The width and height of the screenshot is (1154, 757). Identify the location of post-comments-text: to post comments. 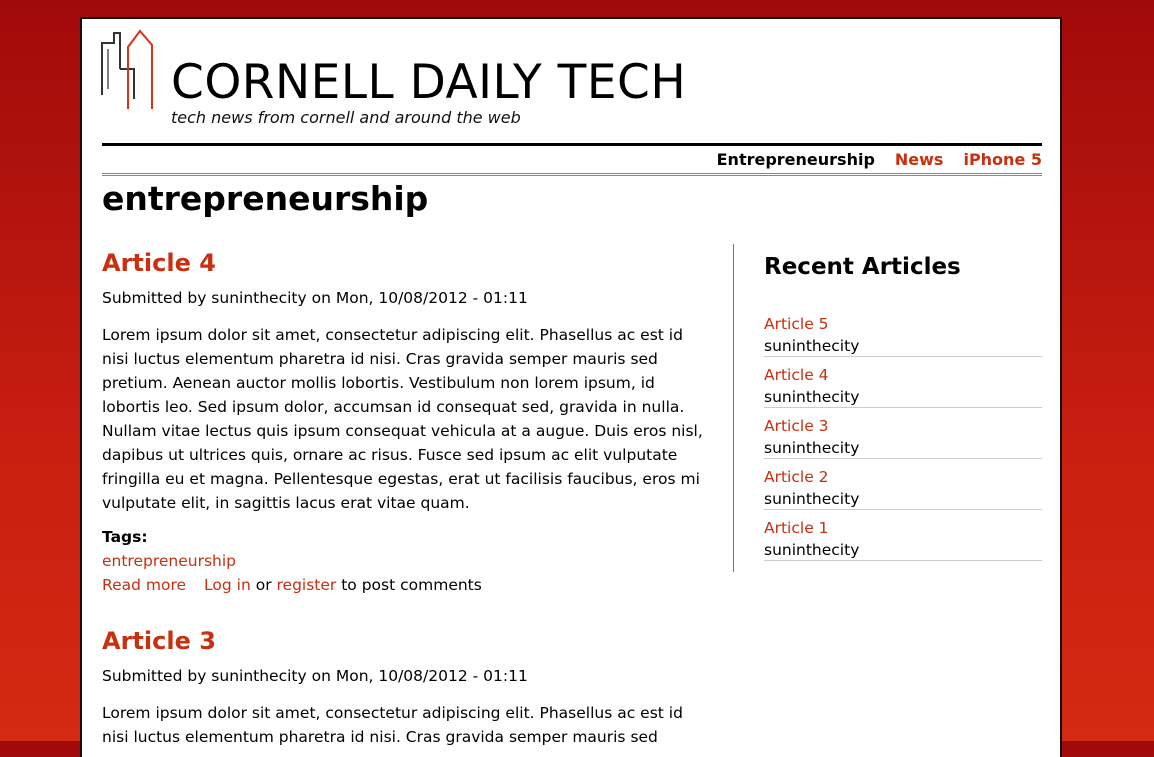
(411, 585).